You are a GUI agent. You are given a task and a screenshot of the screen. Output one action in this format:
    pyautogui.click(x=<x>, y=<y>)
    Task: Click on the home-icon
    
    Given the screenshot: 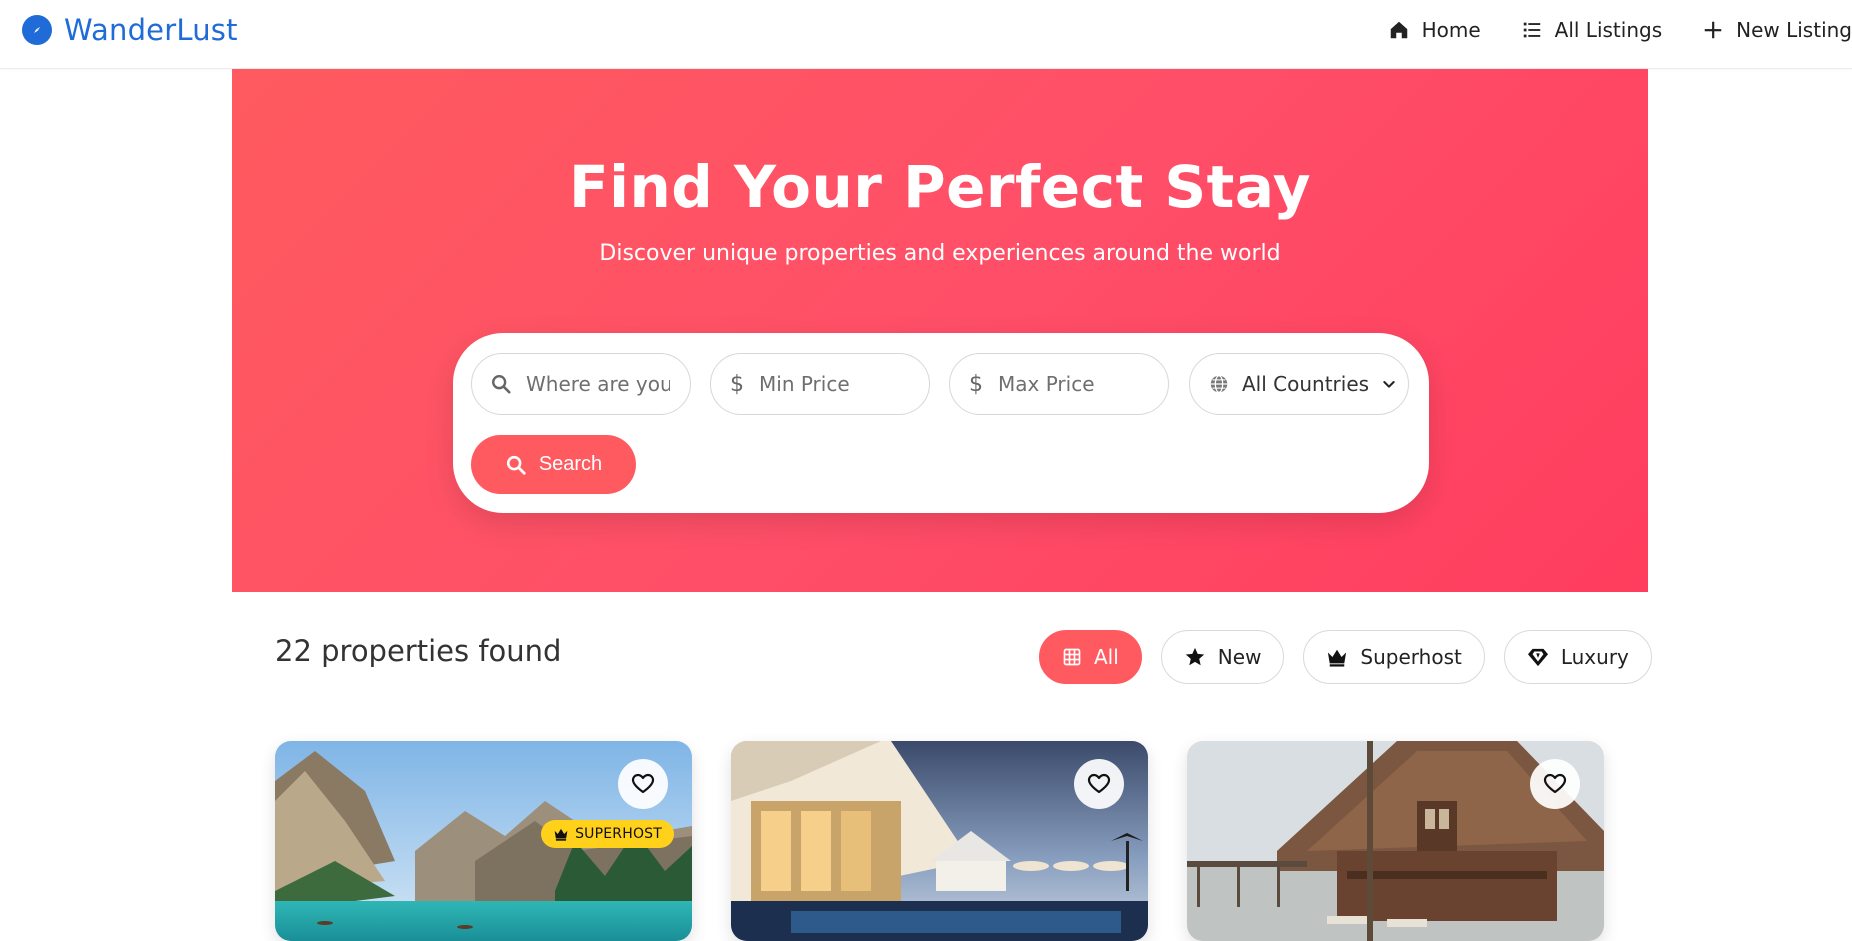 What is the action you would take?
    pyautogui.click(x=1398, y=30)
    